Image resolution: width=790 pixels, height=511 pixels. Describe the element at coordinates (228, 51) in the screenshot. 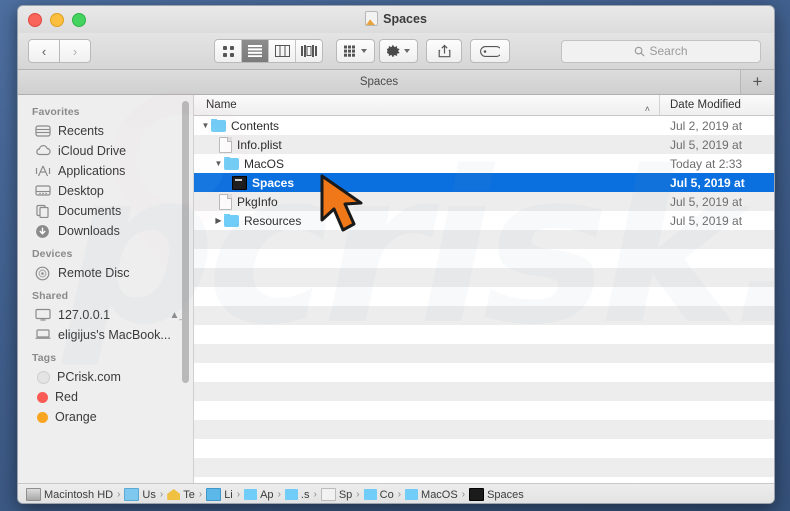

I see `icon-view-button` at that location.